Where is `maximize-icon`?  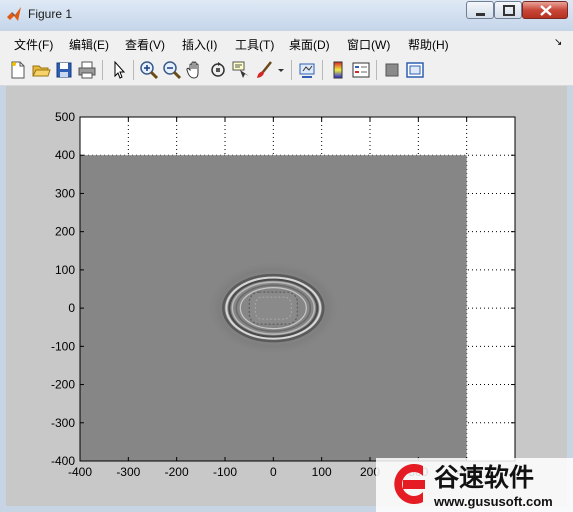
maximize-icon is located at coordinates (509, 10).